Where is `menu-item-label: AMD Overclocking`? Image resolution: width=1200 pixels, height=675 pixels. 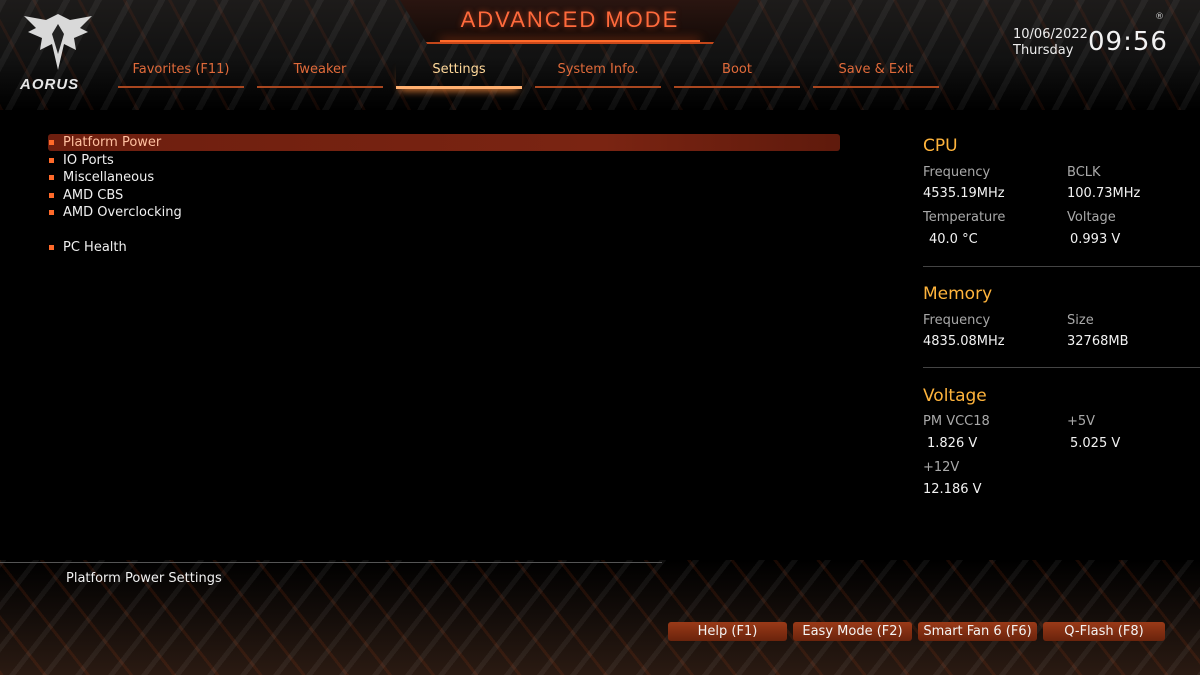
menu-item-label: AMD Overclocking is located at coordinates (122, 212).